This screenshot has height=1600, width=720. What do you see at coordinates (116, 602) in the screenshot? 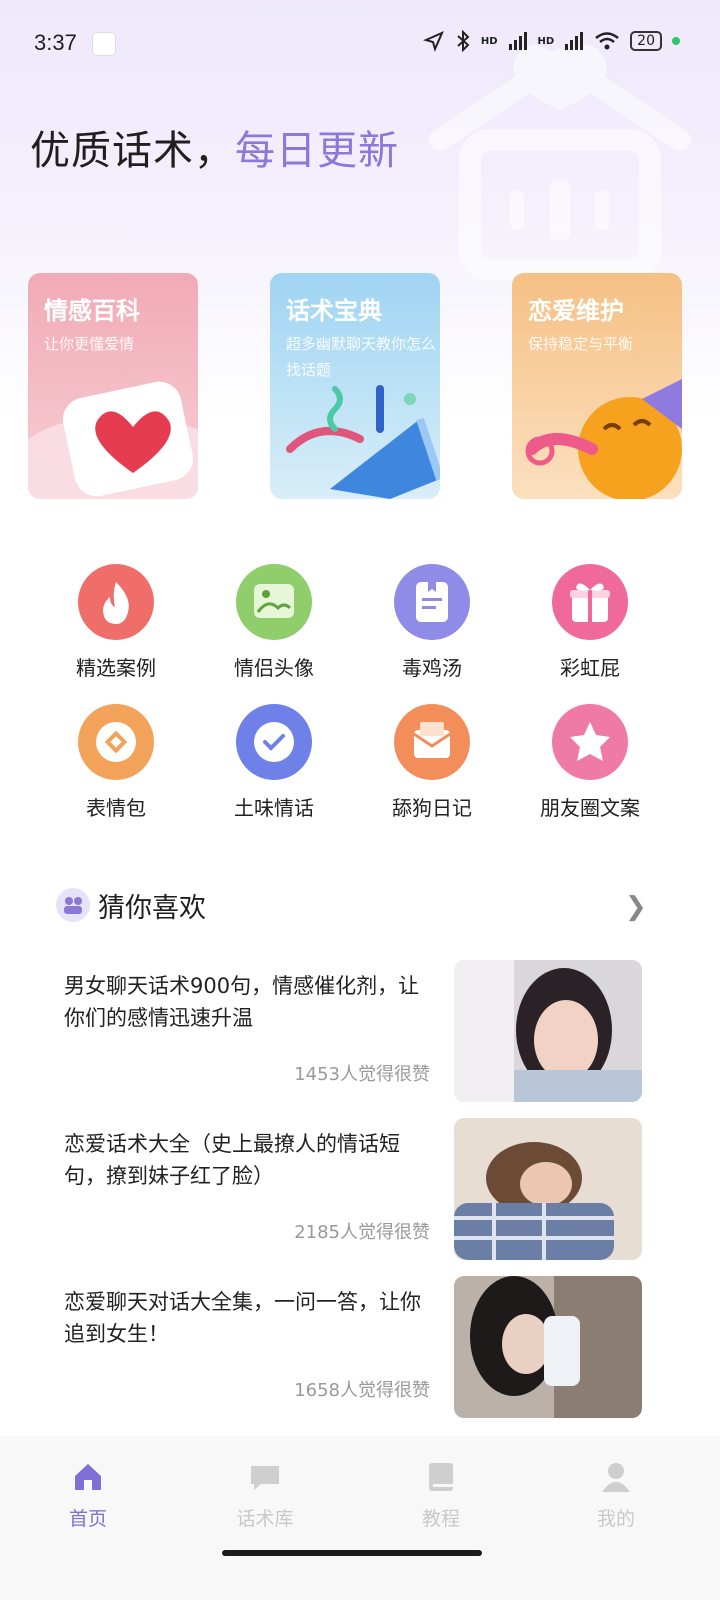
I see `flame-icon` at bounding box center [116, 602].